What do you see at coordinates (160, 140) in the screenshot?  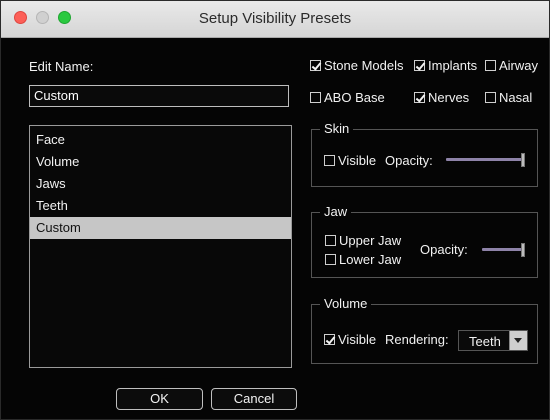 I see `list-item-face: Face` at bounding box center [160, 140].